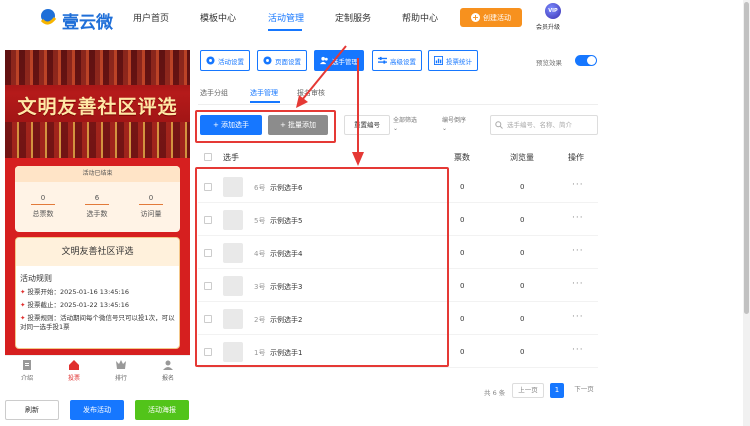 Image resolution: width=750 pixels, height=426 pixels. Describe the element at coordinates (311, 93) in the screenshot. I see `tab-signup-review: 报名审核` at that location.